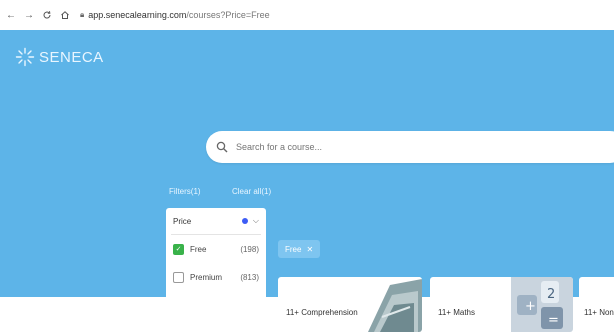 Image resolution: width=614 pixels, height=332 pixels. What do you see at coordinates (29, 15) in the screenshot?
I see `forward-icon: →` at bounding box center [29, 15].